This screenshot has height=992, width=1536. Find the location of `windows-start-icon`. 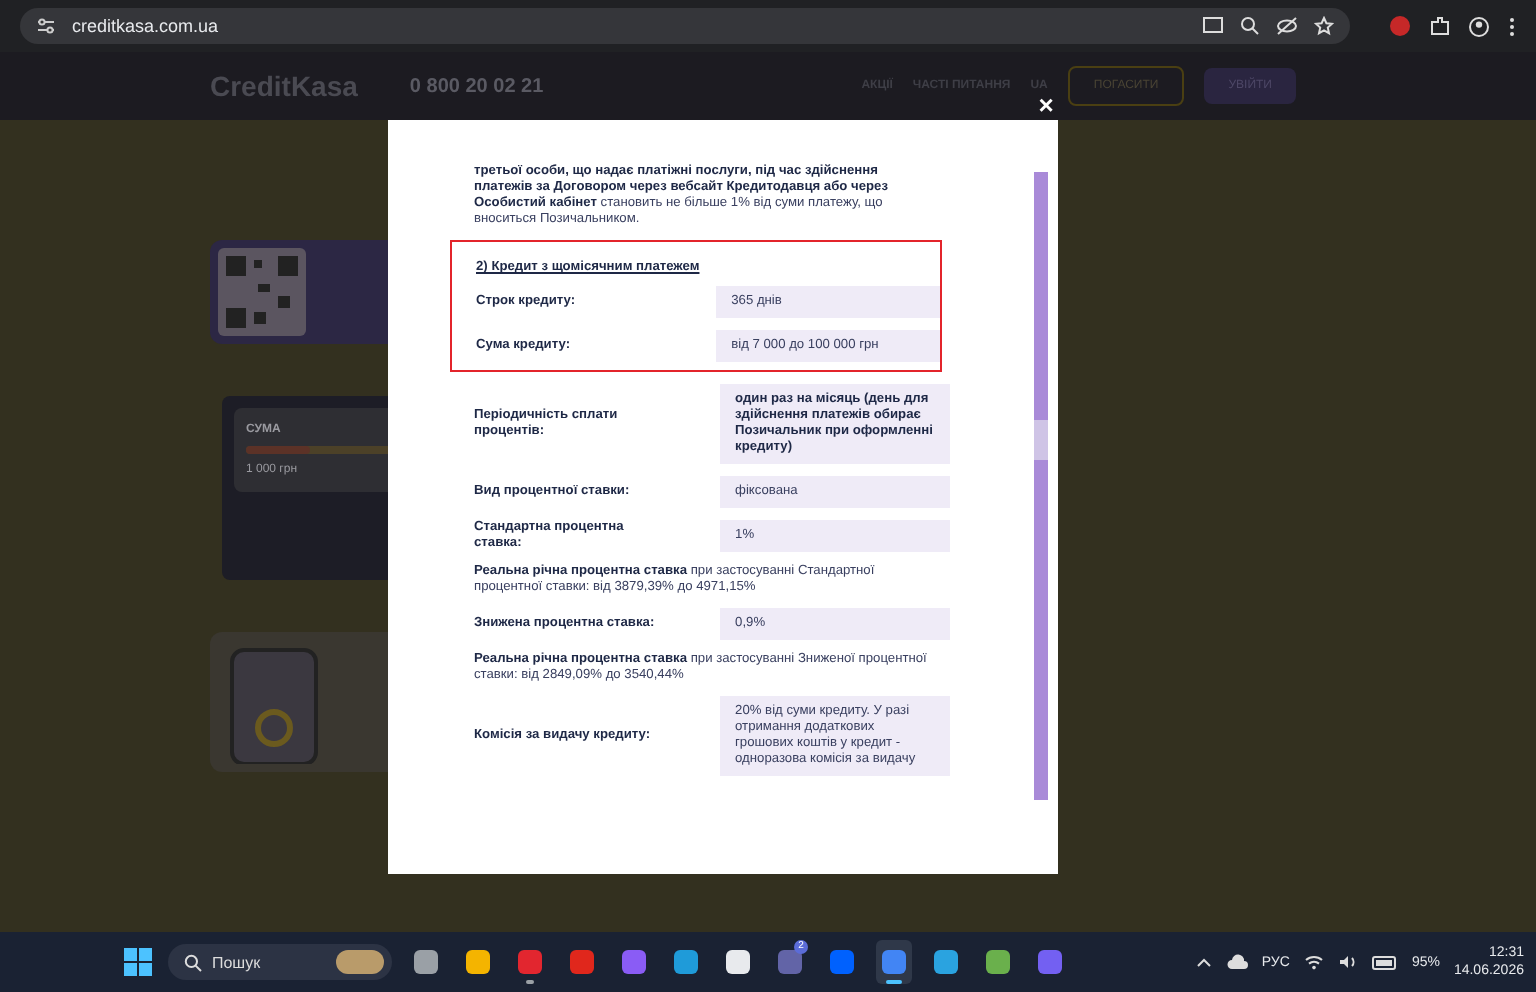

windows-start-icon is located at coordinates (137, 962).